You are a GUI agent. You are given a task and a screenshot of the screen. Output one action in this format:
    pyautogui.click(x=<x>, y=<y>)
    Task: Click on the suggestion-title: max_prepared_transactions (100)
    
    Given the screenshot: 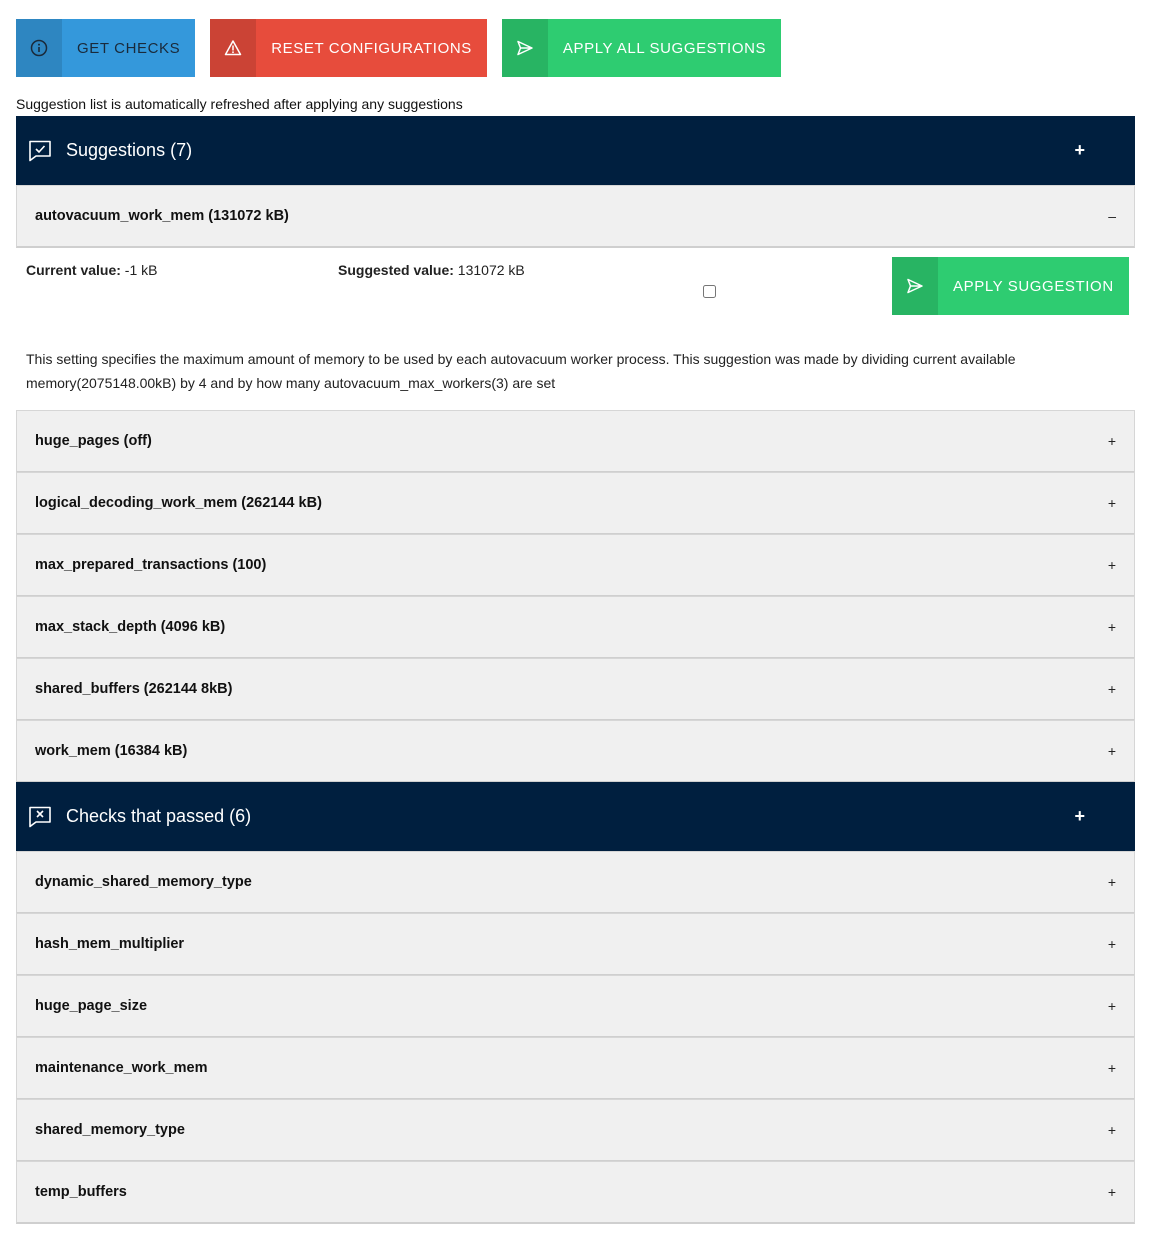 What is the action you would take?
    pyautogui.click(x=151, y=565)
    